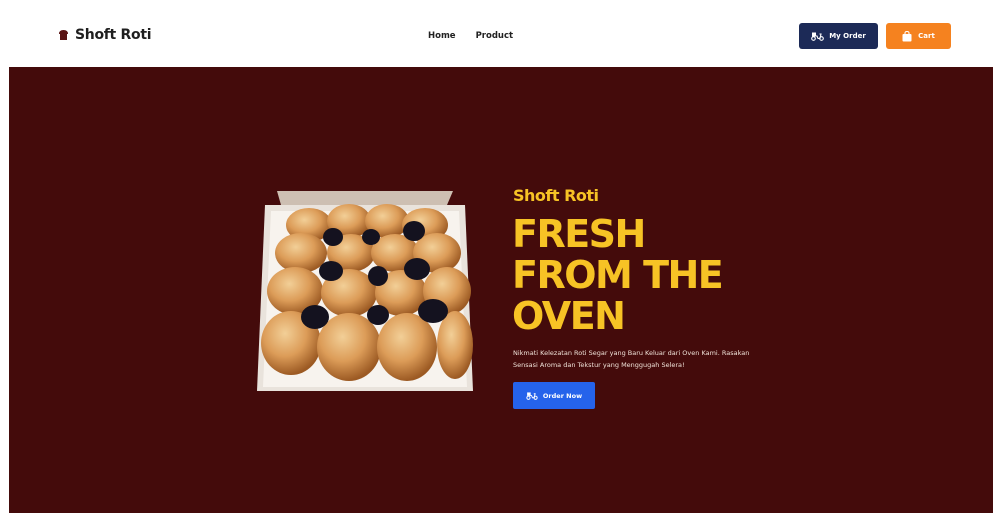 The width and height of the screenshot is (993, 513). I want to click on navbar: Shoft Roti Home Product My Order Cart, so click(496, 33).